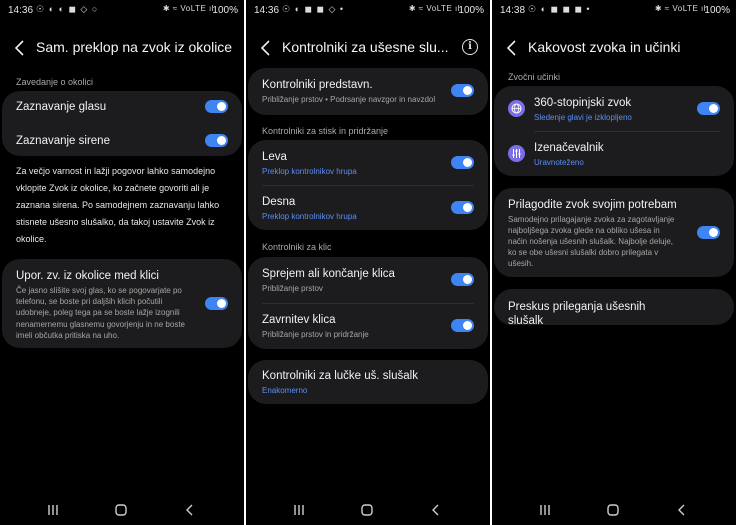 The image size is (736, 525). Describe the element at coordinates (559, 9) in the screenshot. I see `notification-icons: ☉ ◐ ◼ ◼ ◼ •` at that location.